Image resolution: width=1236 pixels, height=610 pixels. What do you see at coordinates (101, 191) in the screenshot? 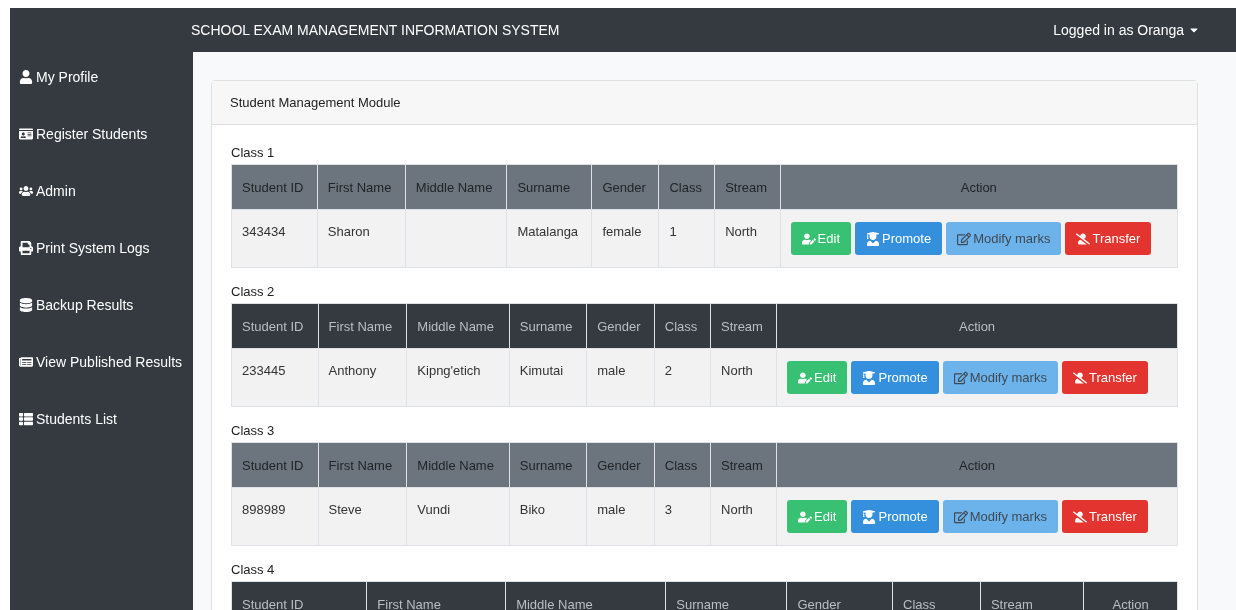
I see `sidebar-item: Admin` at bounding box center [101, 191].